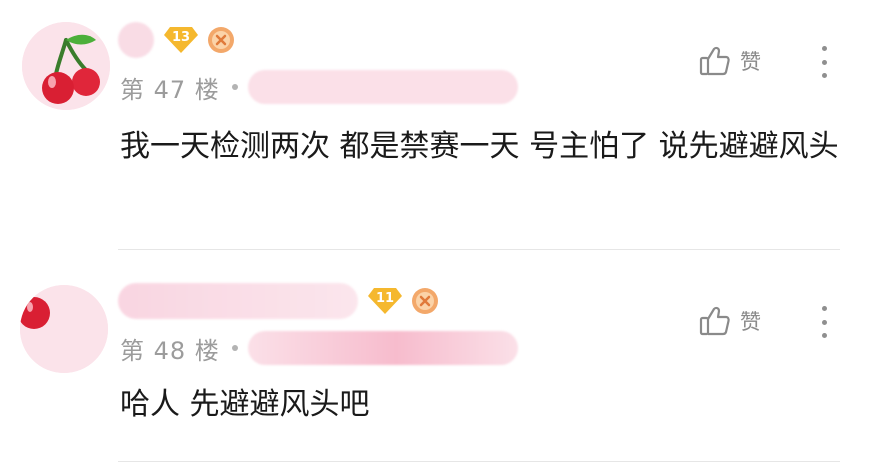  Describe the element at coordinates (170, 89) in the screenshot. I see `floor-label: 第 47 楼` at that location.